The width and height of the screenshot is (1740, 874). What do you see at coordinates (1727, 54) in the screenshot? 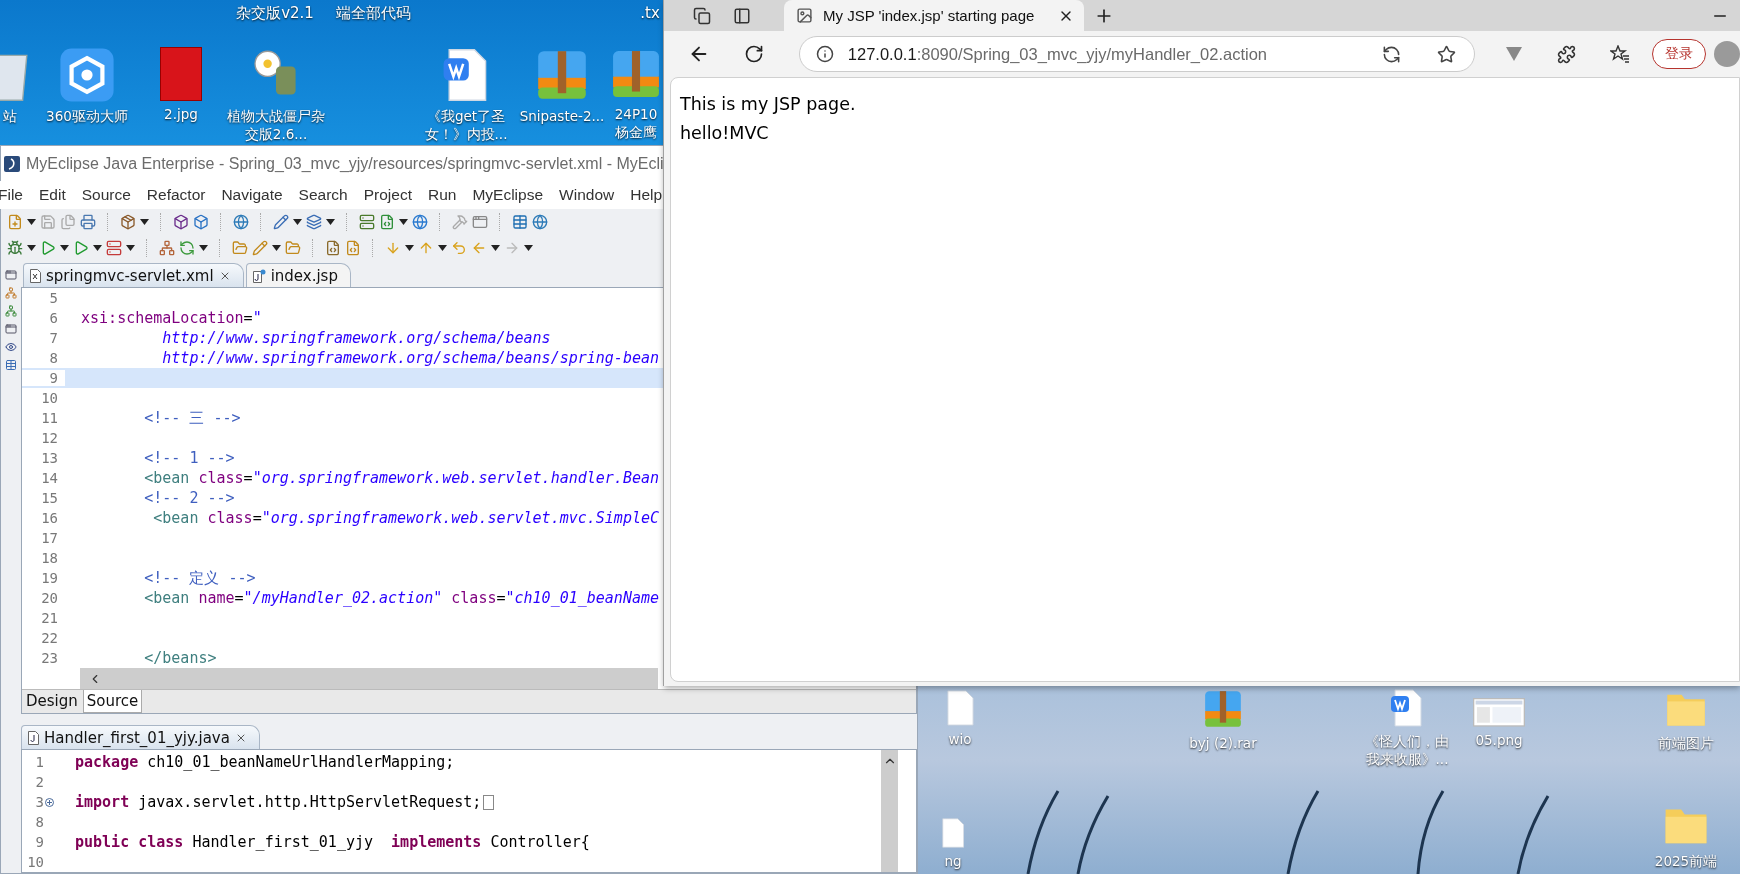
I see `avatar-icon` at bounding box center [1727, 54].